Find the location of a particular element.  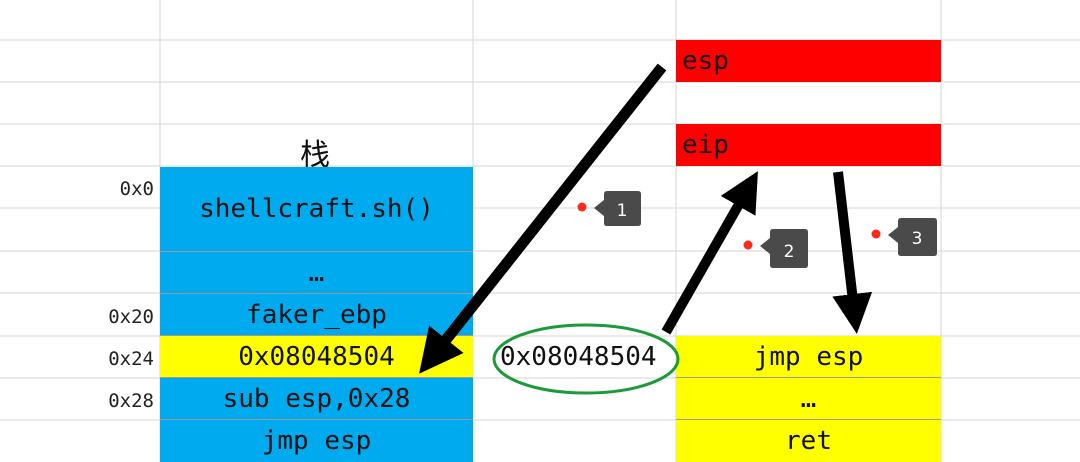

marker-2: 2 is located at coordinates (775, 248).